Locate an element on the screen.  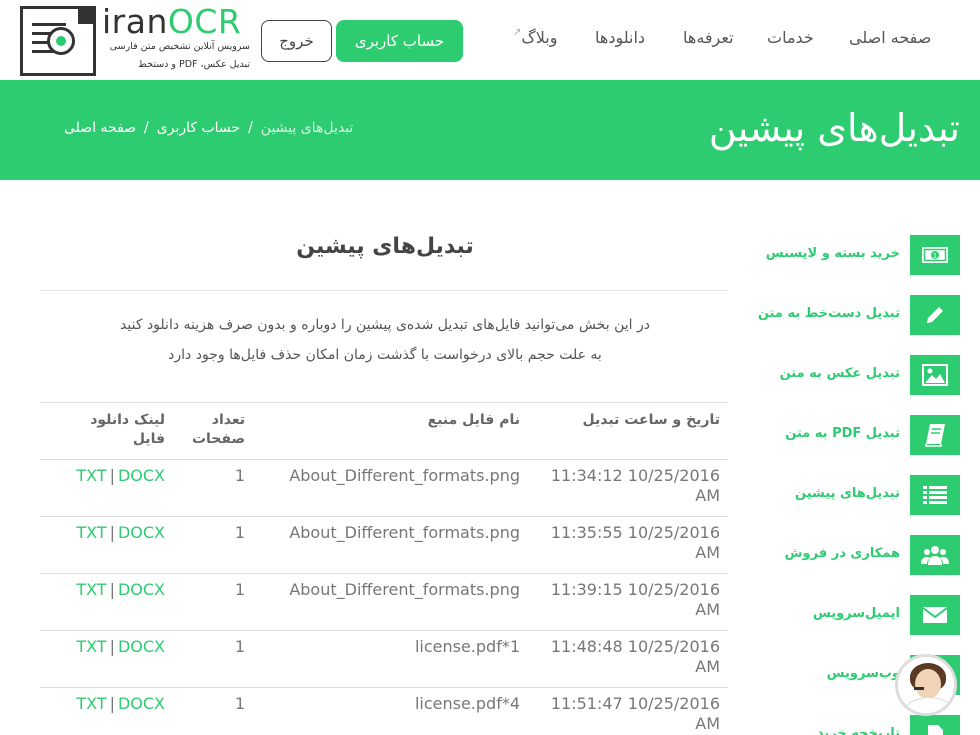
sidebar-item-email-service: ایمیل‌سرویس is located at coordinates (860, 615).